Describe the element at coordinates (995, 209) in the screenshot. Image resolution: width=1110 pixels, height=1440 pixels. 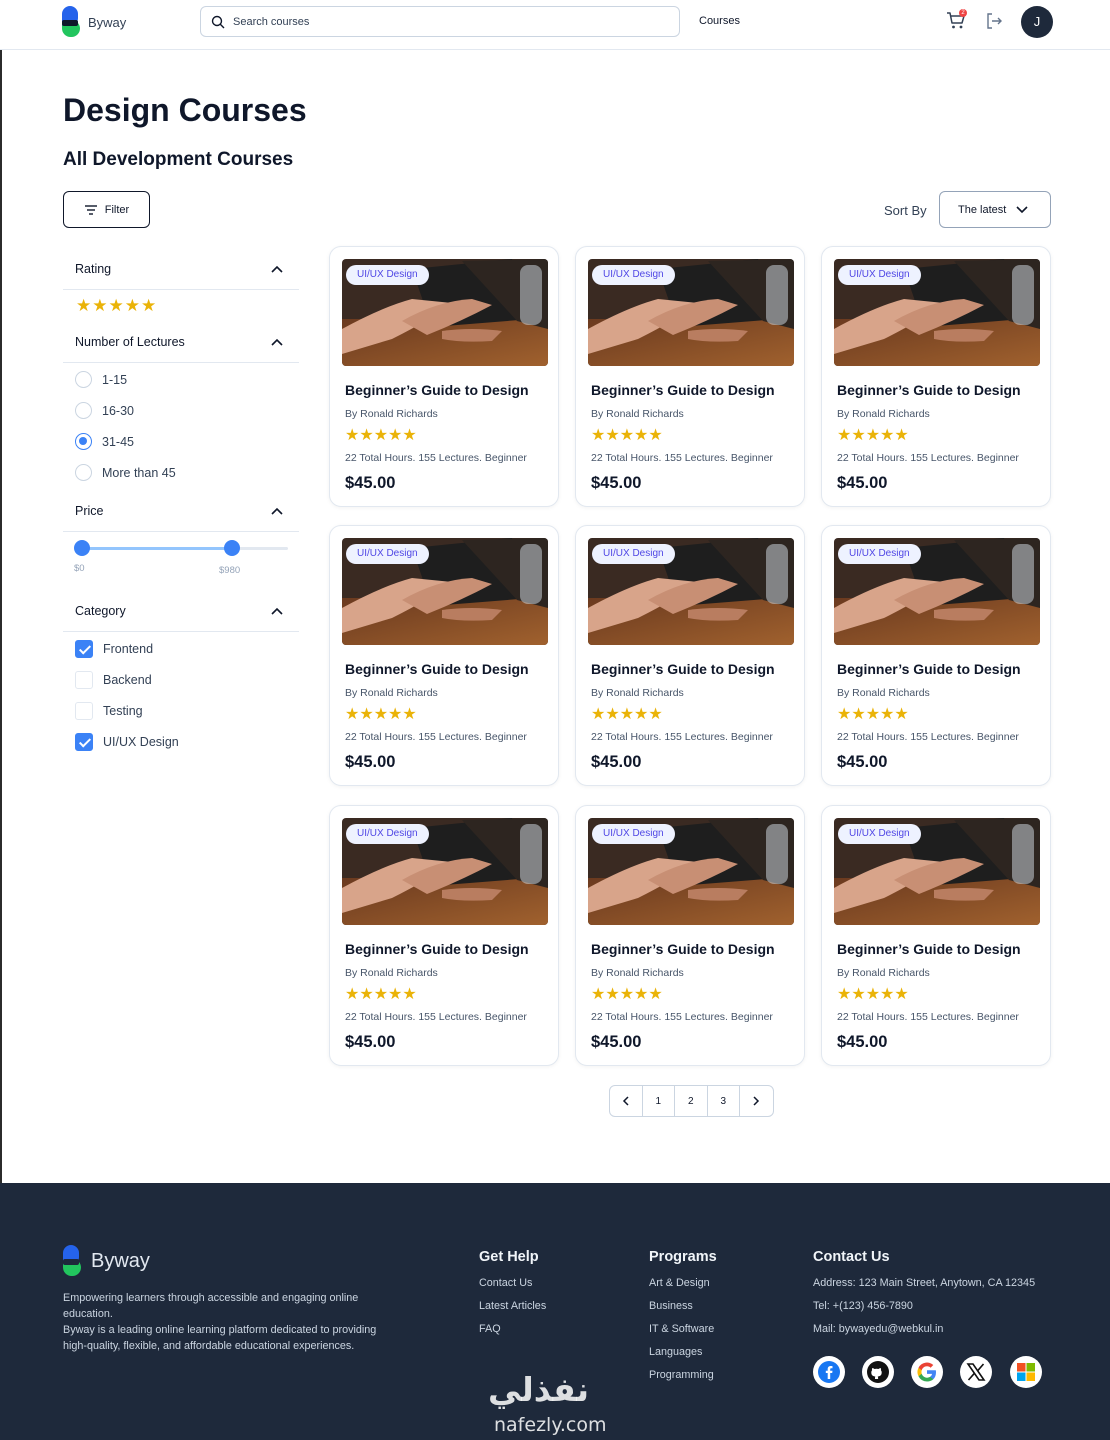
I see `sort-dropdown: The latest` at that location.